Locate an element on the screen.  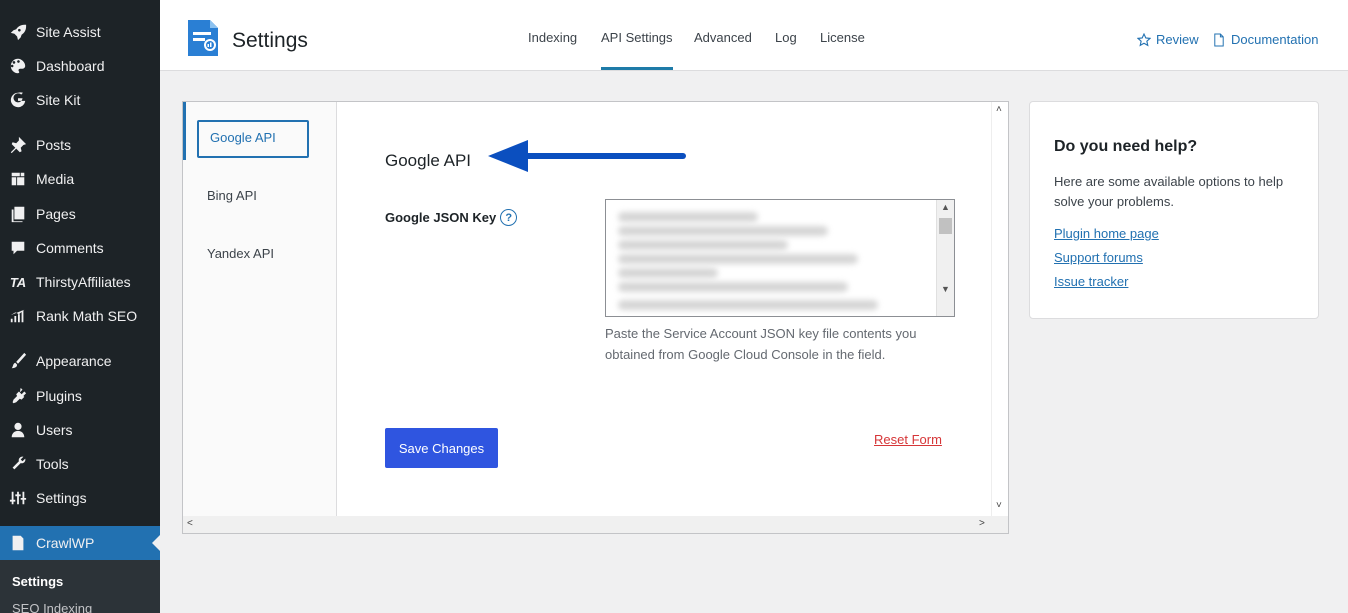
sidebar-item-pages: Pages is located at coordinates (80, 214).